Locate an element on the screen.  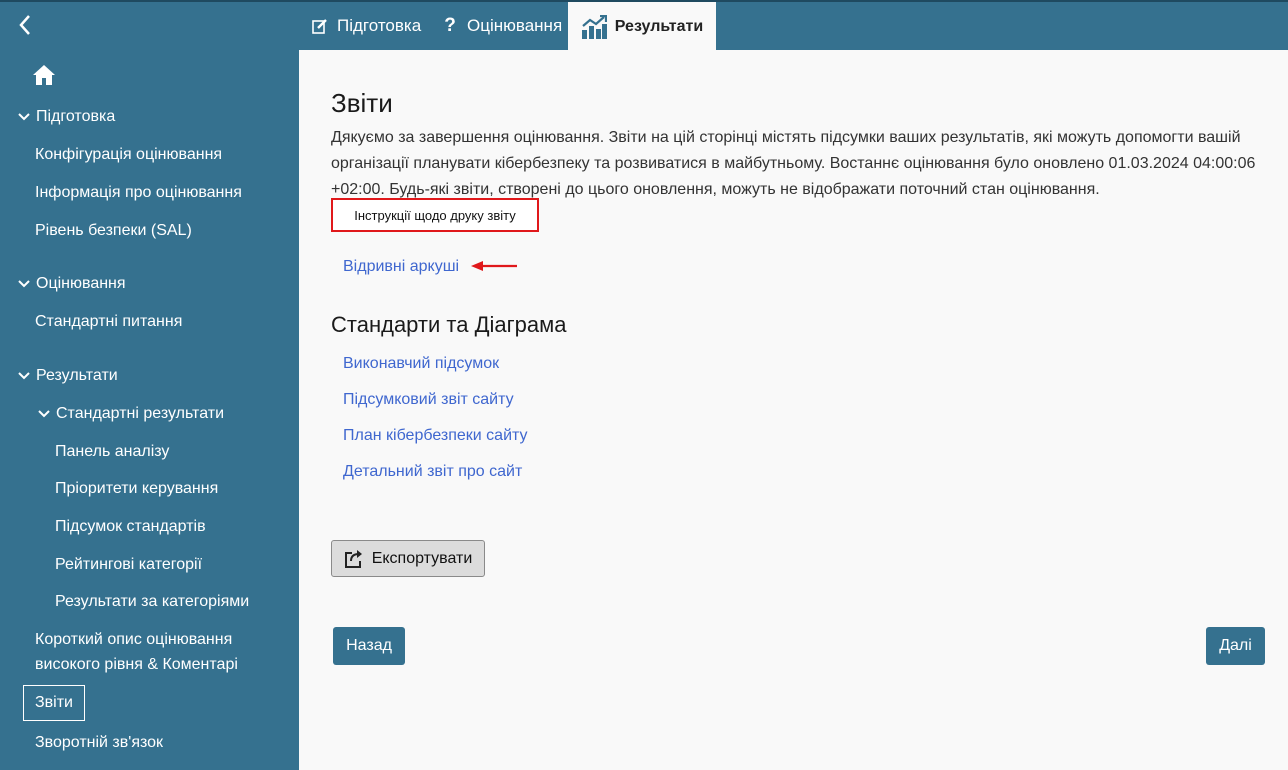
sidebar-group-label: Стандартні результати is located at coordinates (140, 413).